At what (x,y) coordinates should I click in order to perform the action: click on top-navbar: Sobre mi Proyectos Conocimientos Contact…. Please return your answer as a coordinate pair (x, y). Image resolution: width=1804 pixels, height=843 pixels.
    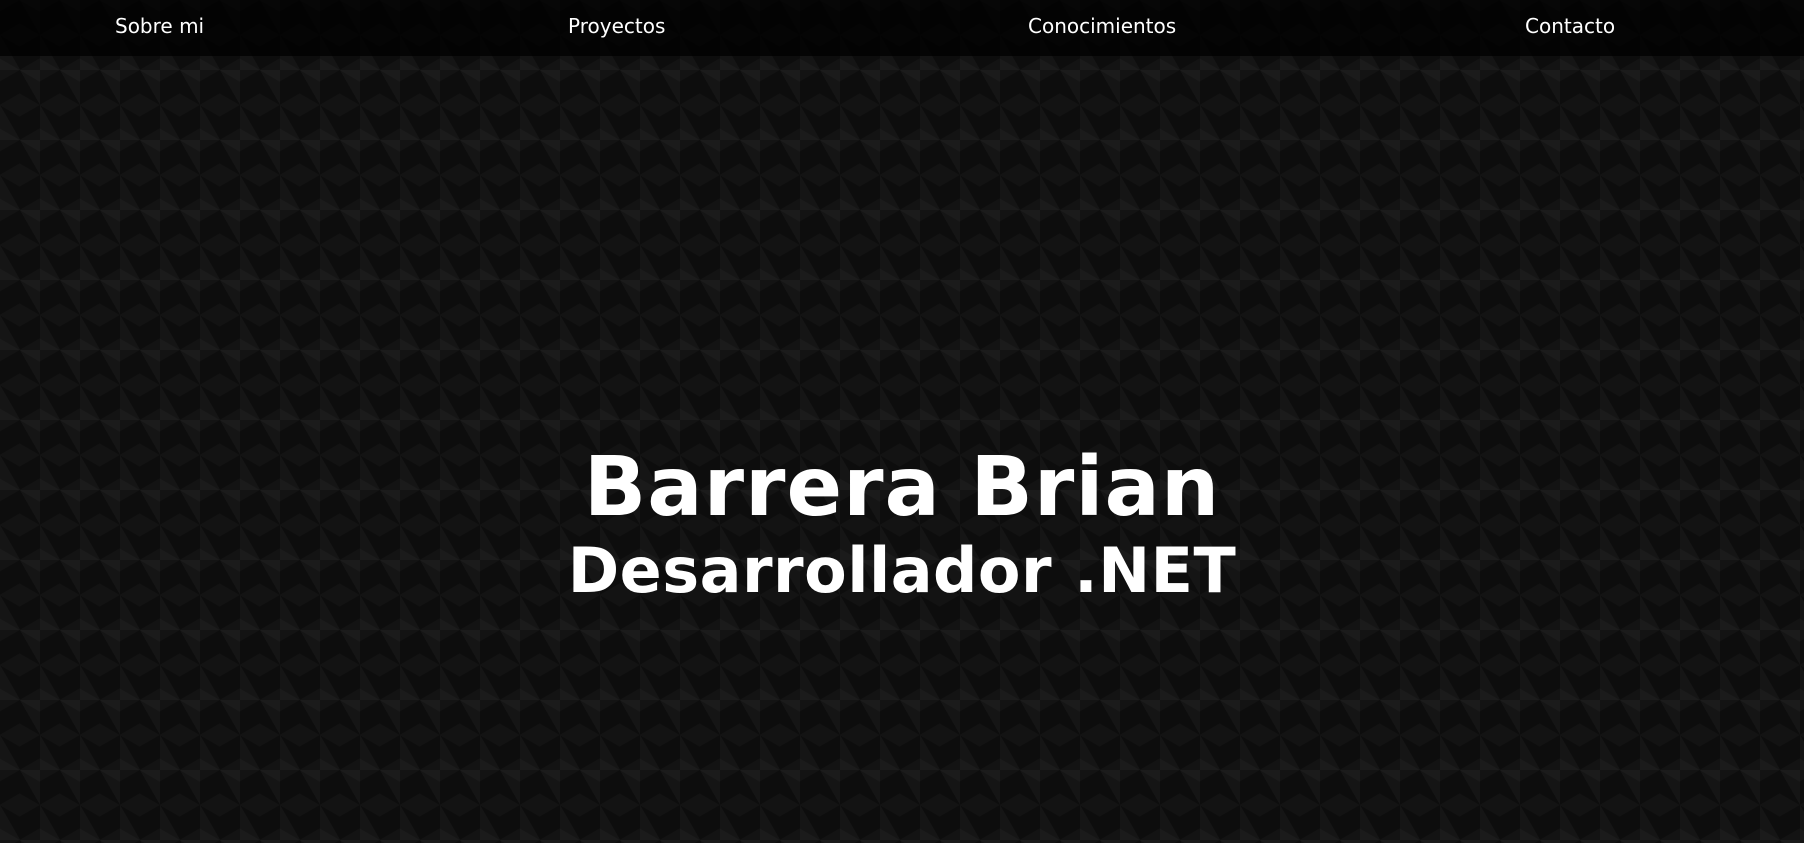
    Looking at the image, I should click on (902, 28).